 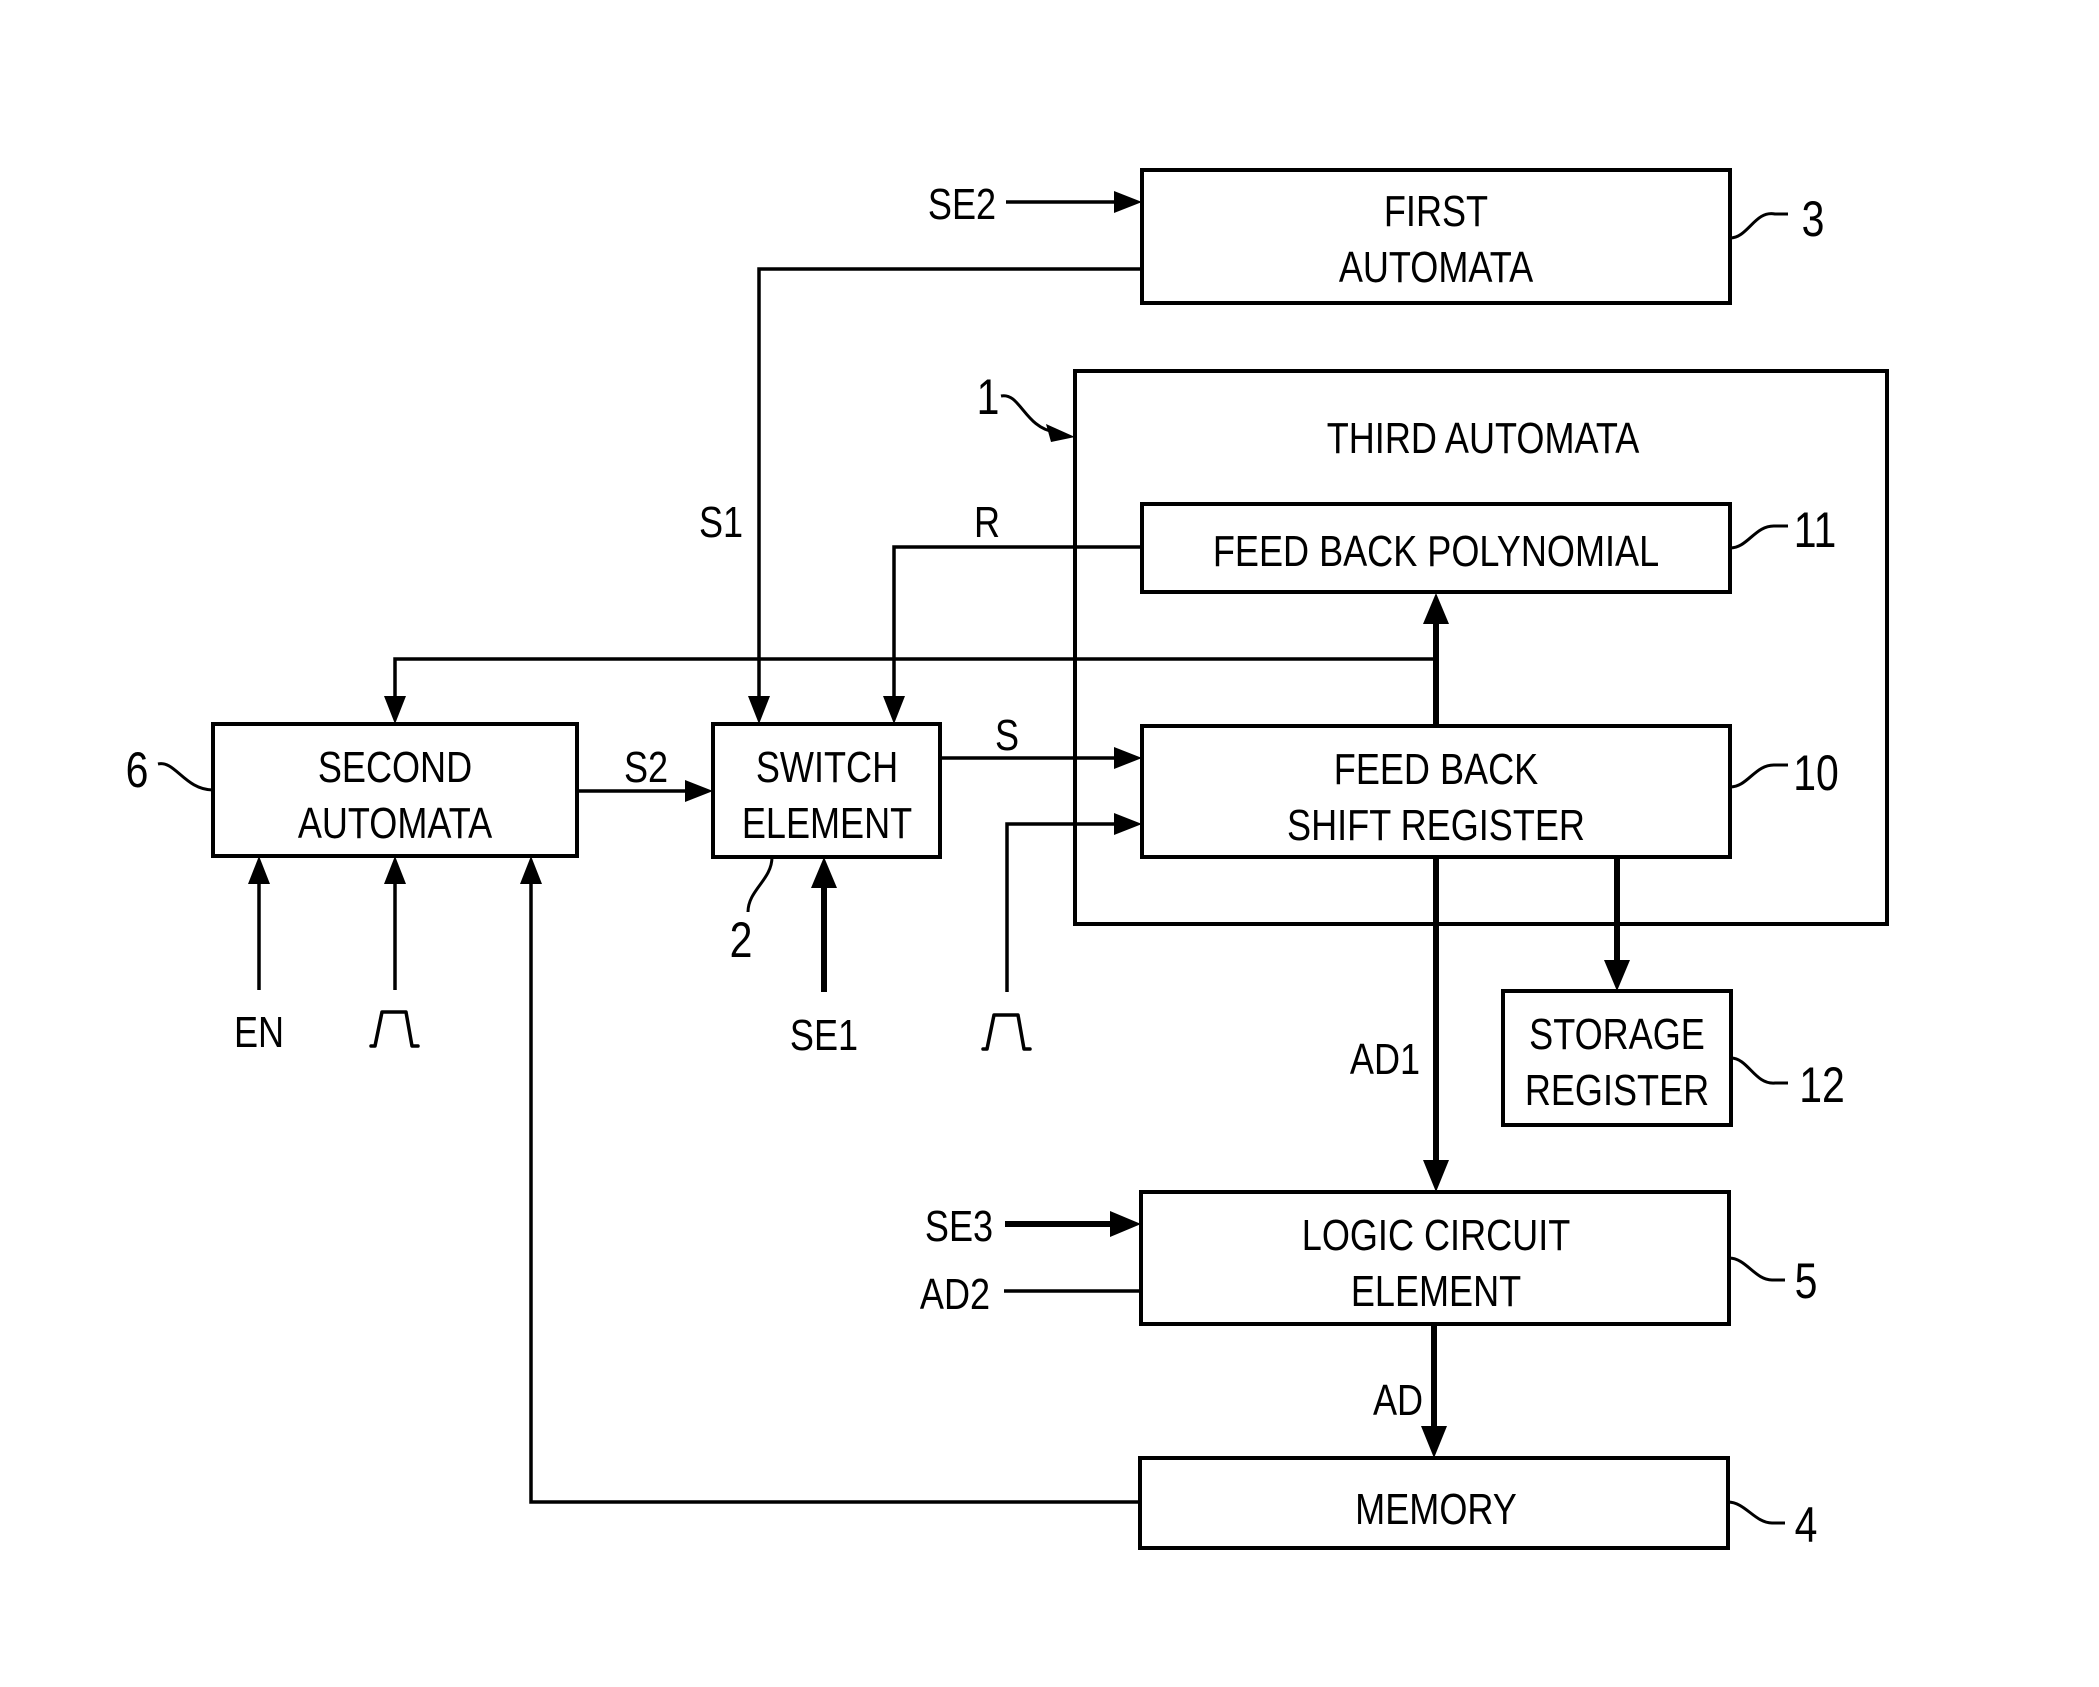 What do you see at coordinates (1436, 825) in the screenshot?
I see `feedback-shift-register-line2: SHIFT REGISTER` at bounding box center [1436, 825].